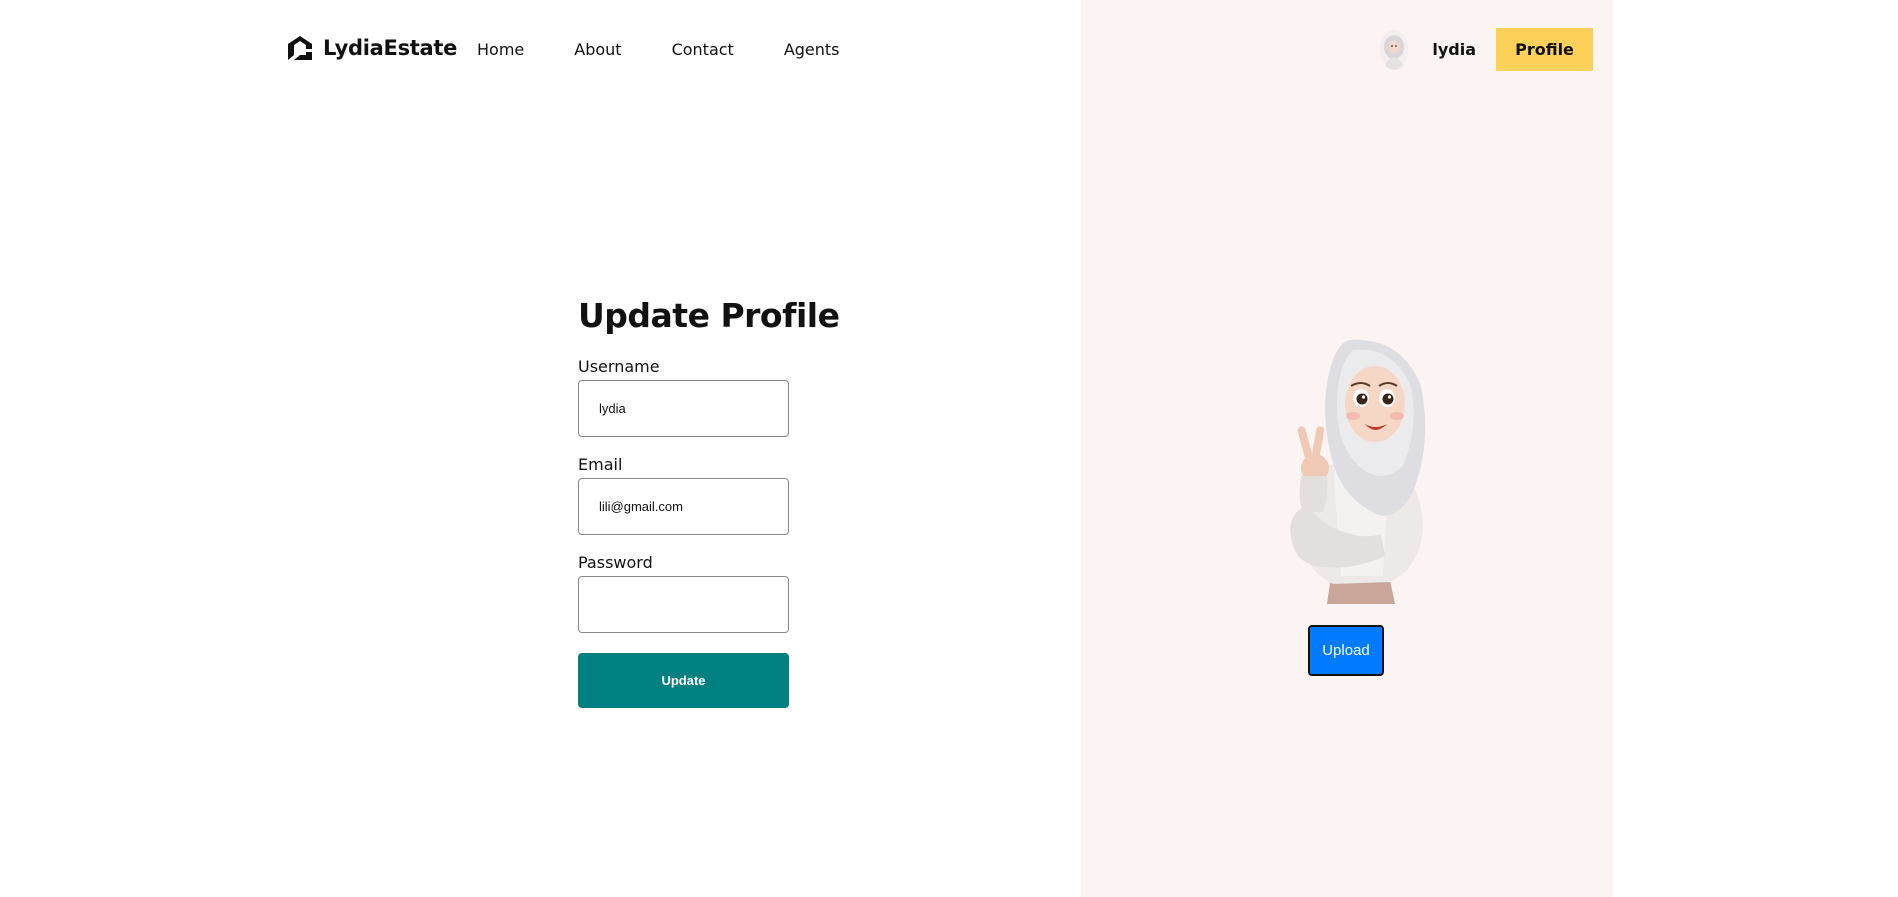 This screenshot has width=1898, height=897. Describe the element at coordinates (683, 680) in the screenshot. I see `update-button: Update` at that location.